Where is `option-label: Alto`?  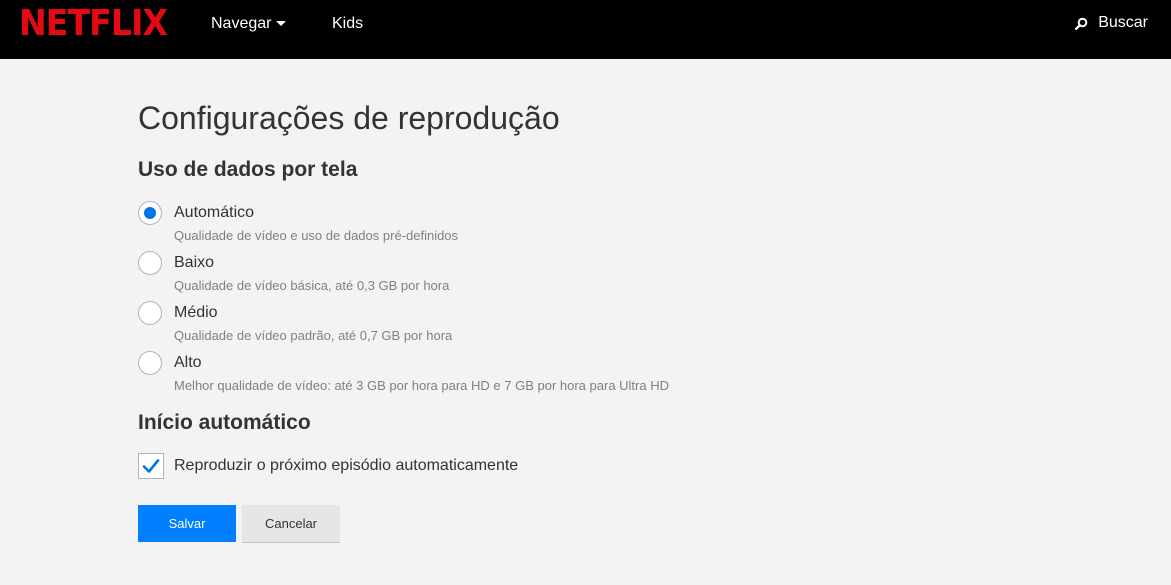
option-label: Alto is located at coordinates (188, 363).